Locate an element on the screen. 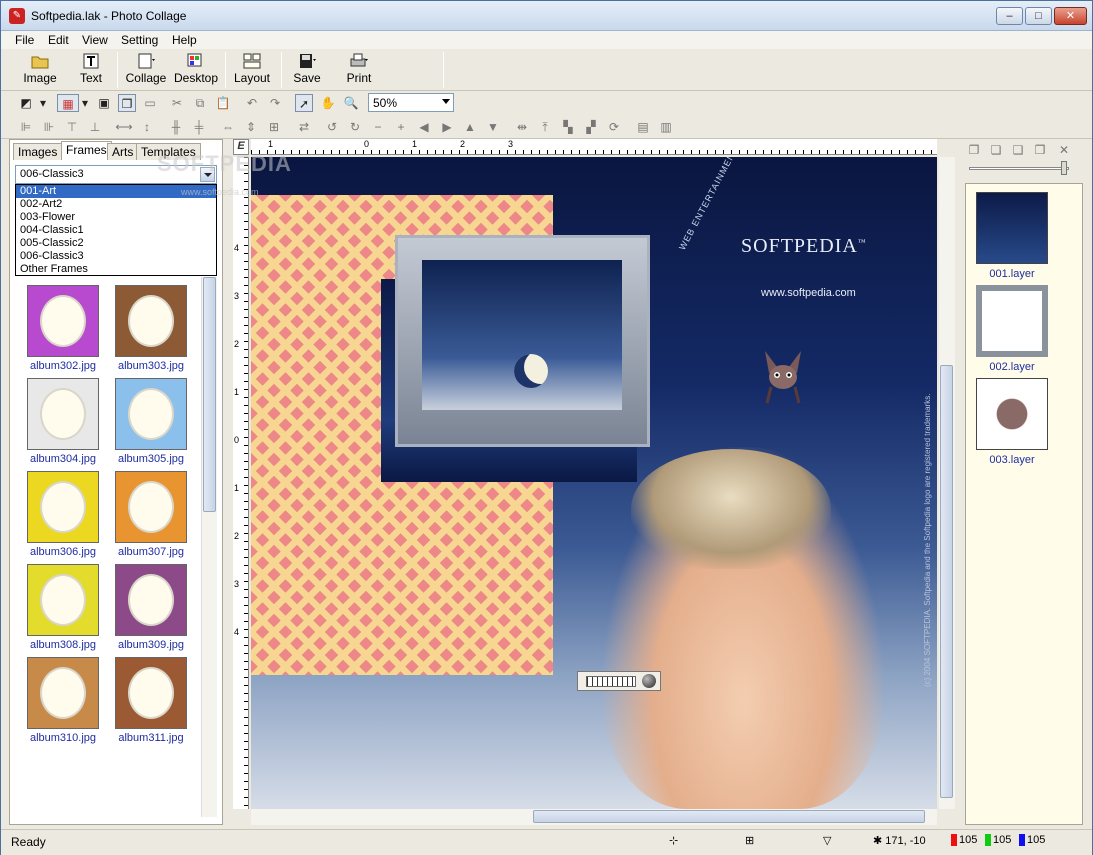 Image resolution: width=1093 pixels, height=855 pixels. layout-button: Layout is located at coordinates (252, 70).